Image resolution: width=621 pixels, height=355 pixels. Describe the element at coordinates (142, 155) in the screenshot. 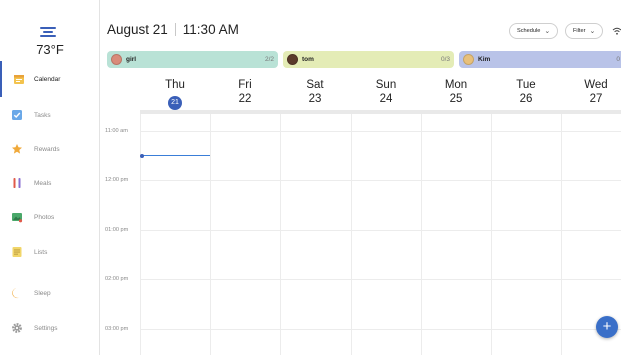

I see `current-time-dot` at that location.